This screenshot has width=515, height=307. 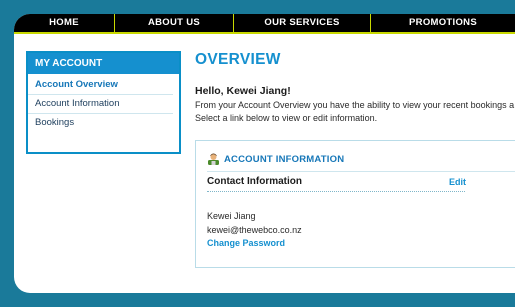 I want to click on change-password-link: Change Password, so click(x=246, y=243).